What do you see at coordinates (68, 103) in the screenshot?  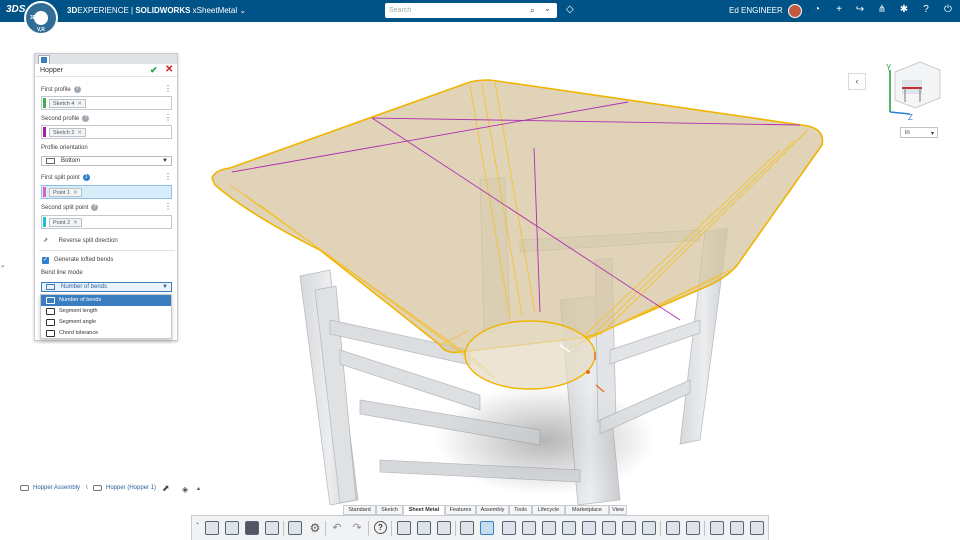 I see `first-profile-chip: Sketch 4 ✕` at bounding box center [68, 103].